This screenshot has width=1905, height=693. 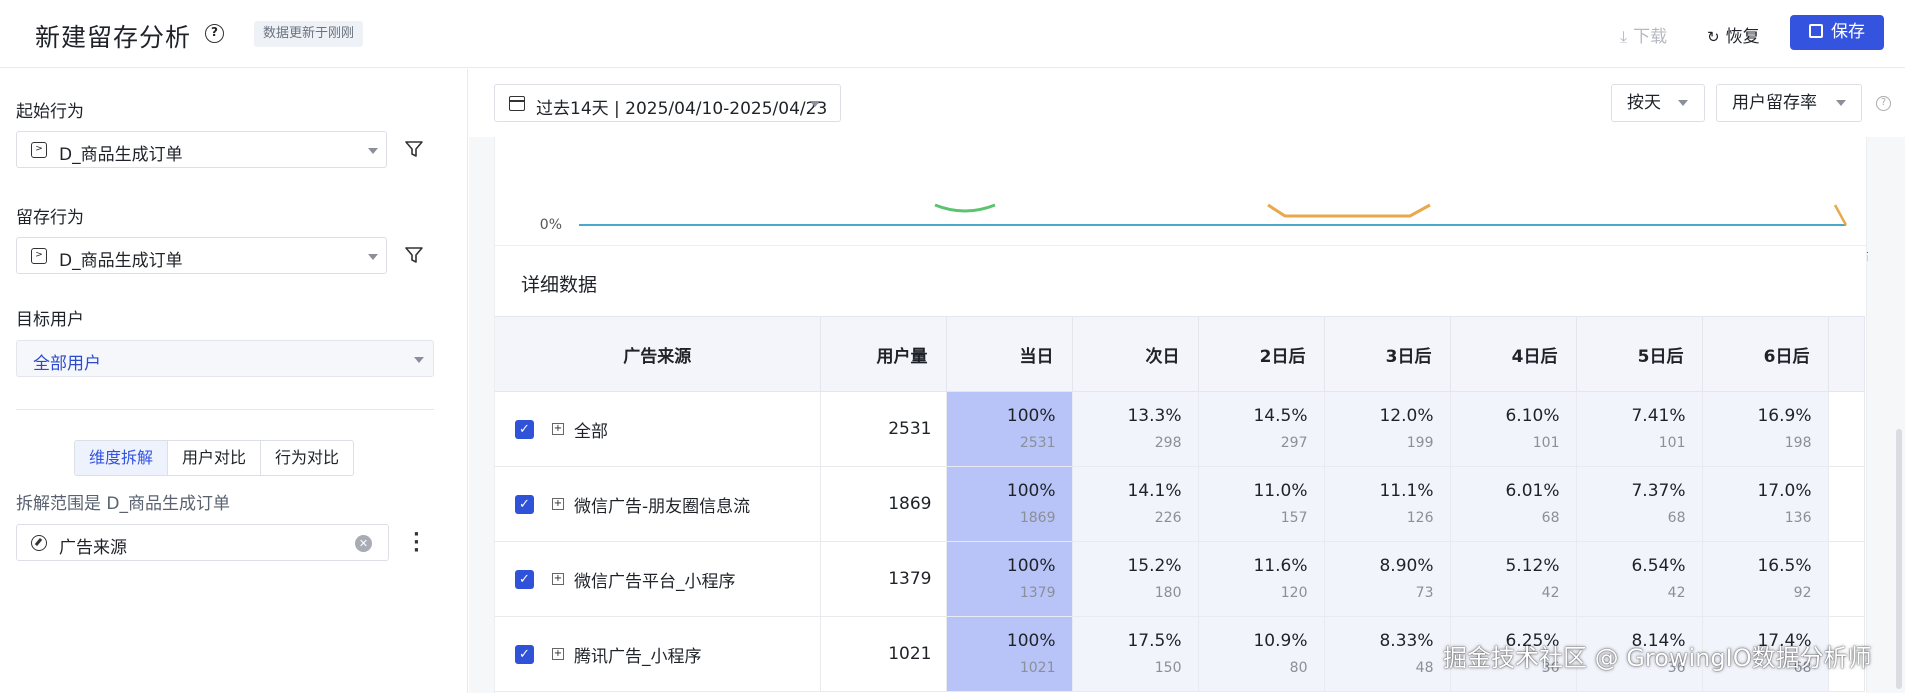 I want to click on source-cell: ✓ + 腾讯广告_小程序, so click(x=658, y=654).